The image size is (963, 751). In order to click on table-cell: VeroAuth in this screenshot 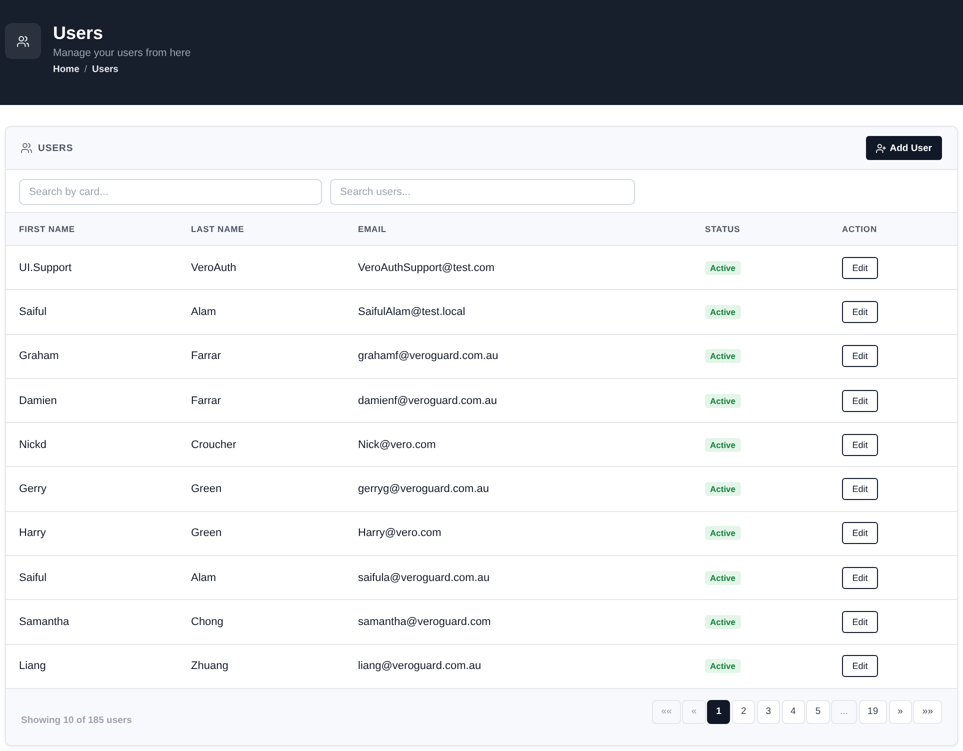, I will do `click(213, 268)`.